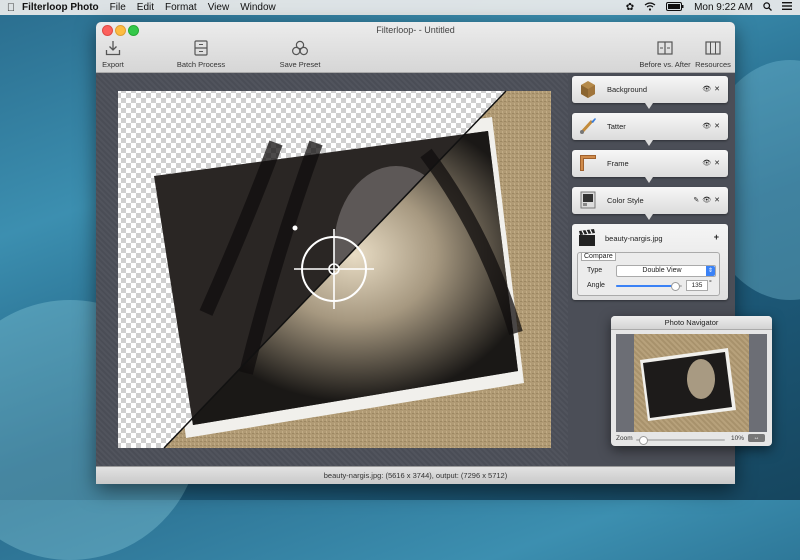 The height and width of the screenshot is (560, 800). I want to click on box-icon, so click(588, 89).